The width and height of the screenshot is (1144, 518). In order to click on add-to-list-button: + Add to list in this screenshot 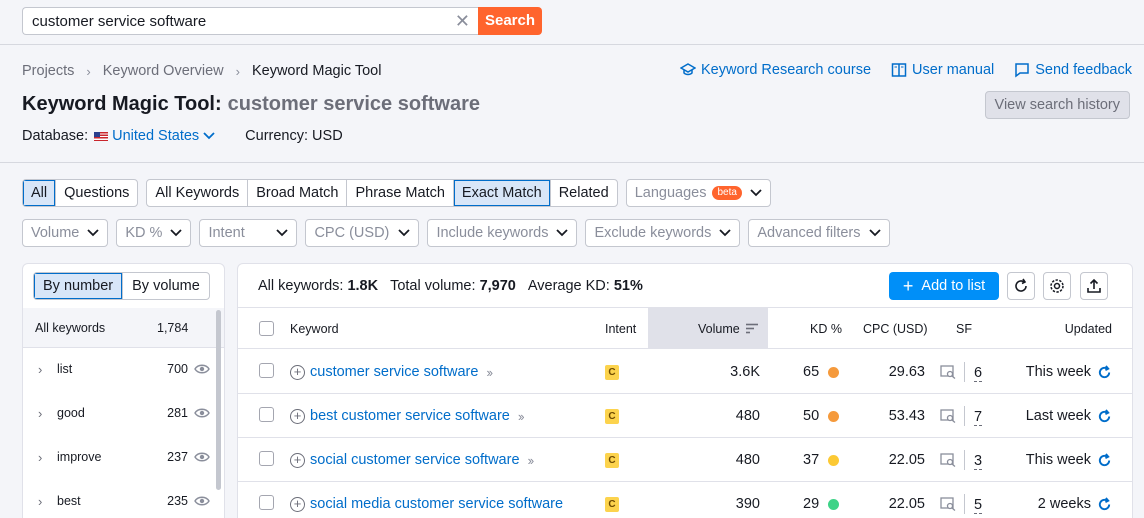, I will do `click(944, 286)`.